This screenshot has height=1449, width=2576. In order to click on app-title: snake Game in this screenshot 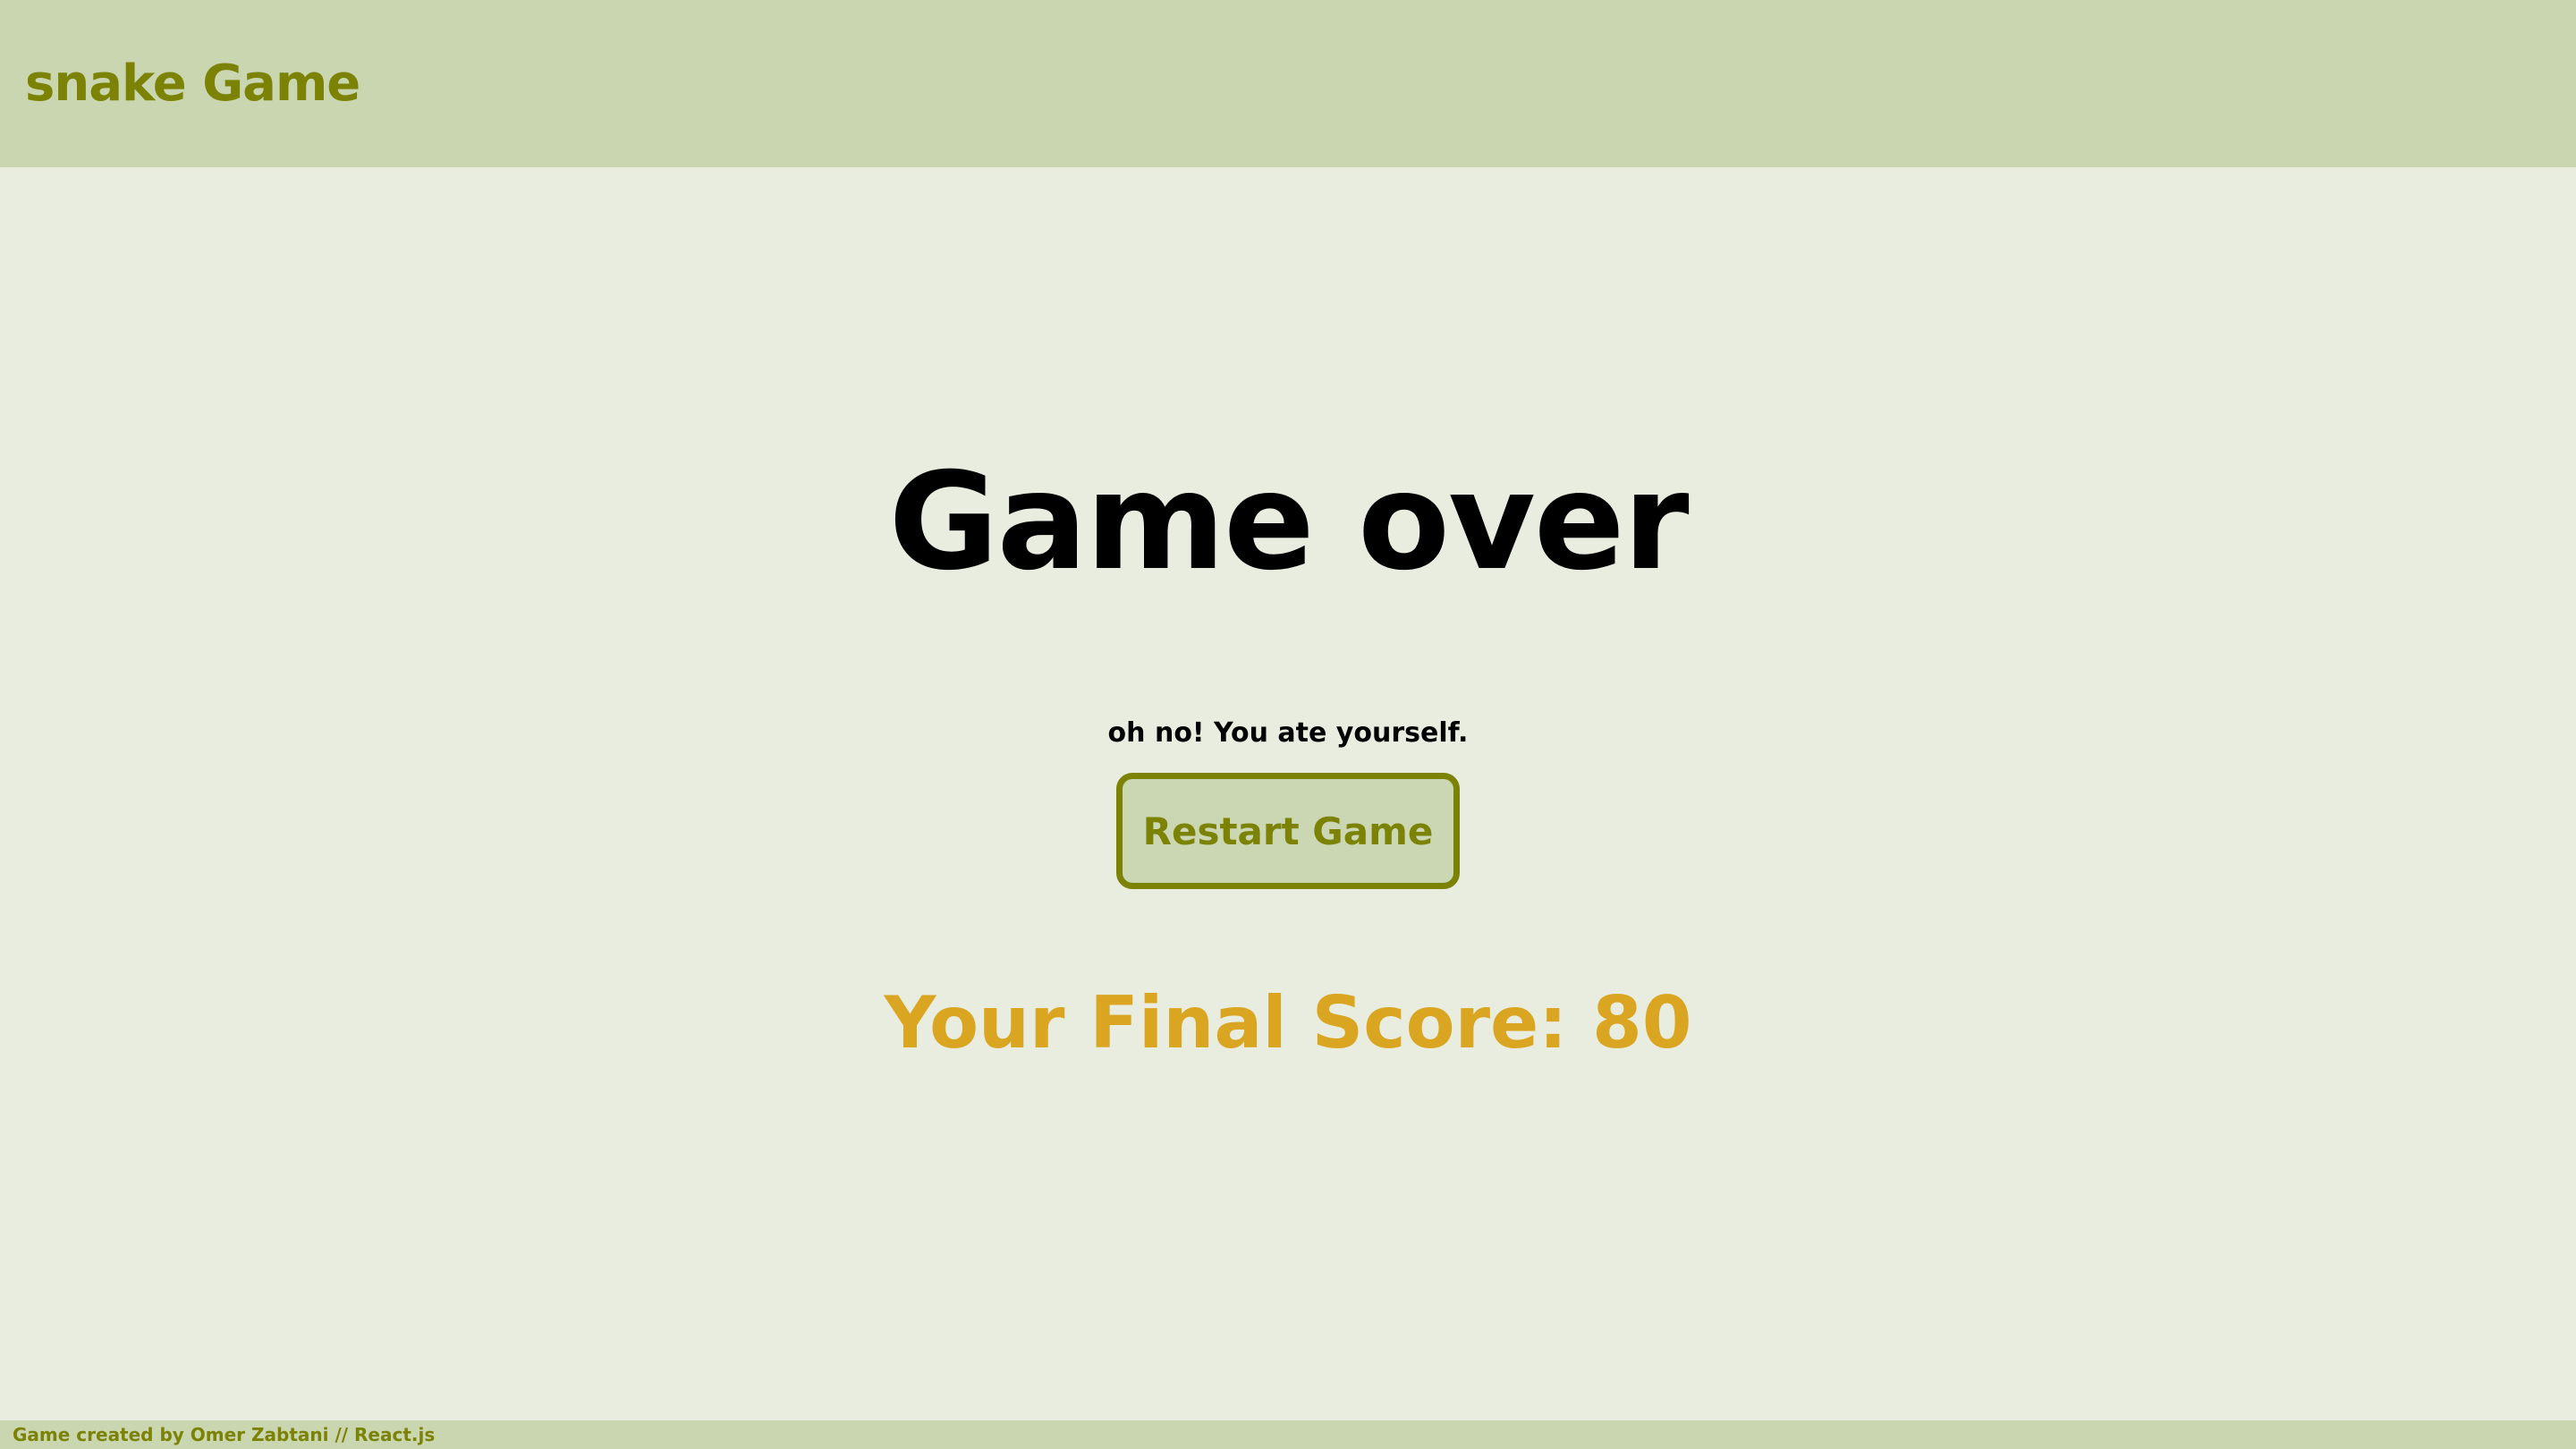, I will do `click(192, 84)`.